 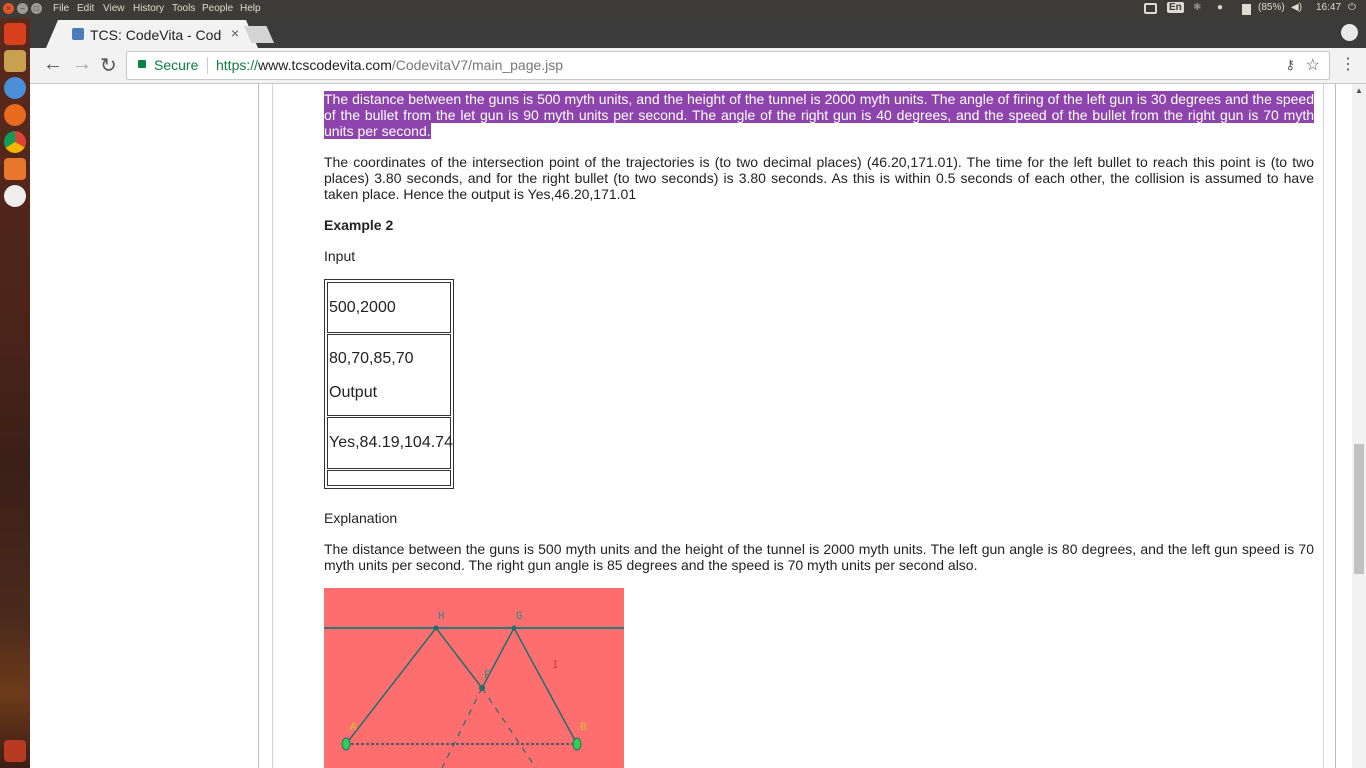 What do you see at coordinates (361, 518) in the screenshot?
I see `explanation-label: Explanation` at bounding box center [361, 518].